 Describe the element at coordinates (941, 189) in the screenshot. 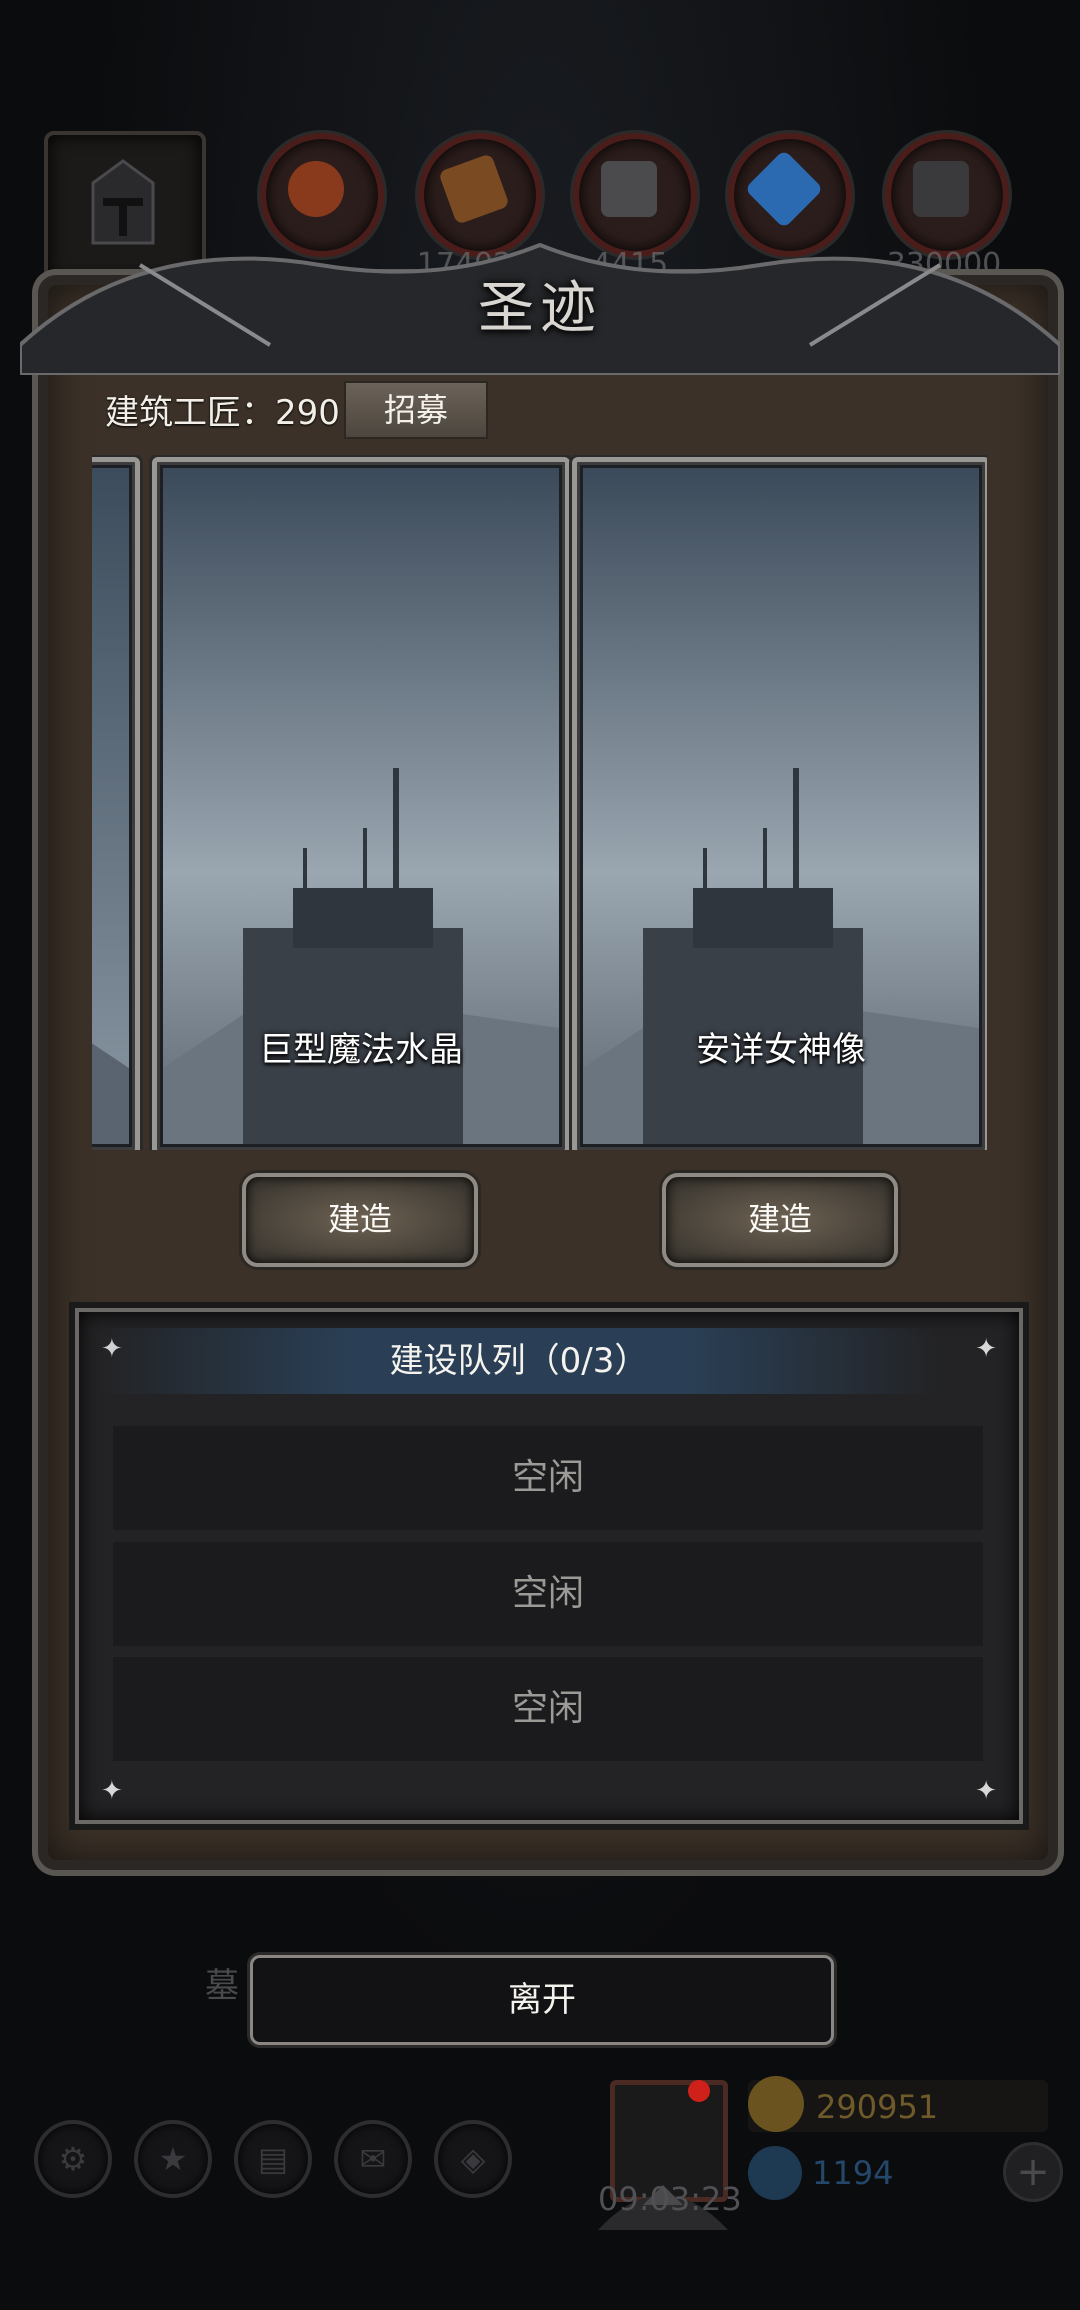

I see `iron-icon` at that location.